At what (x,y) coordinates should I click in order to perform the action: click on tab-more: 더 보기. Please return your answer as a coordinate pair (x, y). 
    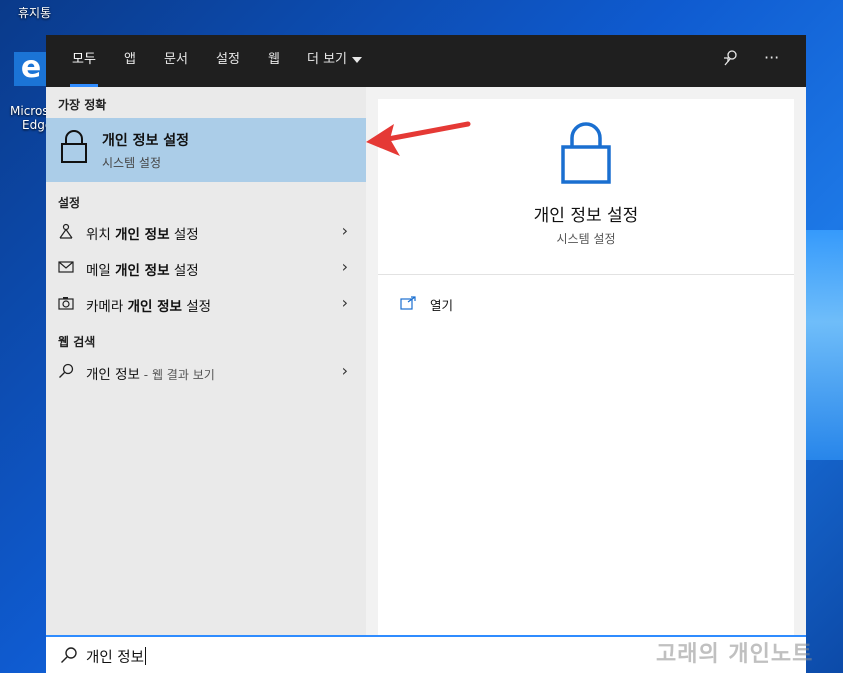
    Looking at the image, I should click on (334, 61).